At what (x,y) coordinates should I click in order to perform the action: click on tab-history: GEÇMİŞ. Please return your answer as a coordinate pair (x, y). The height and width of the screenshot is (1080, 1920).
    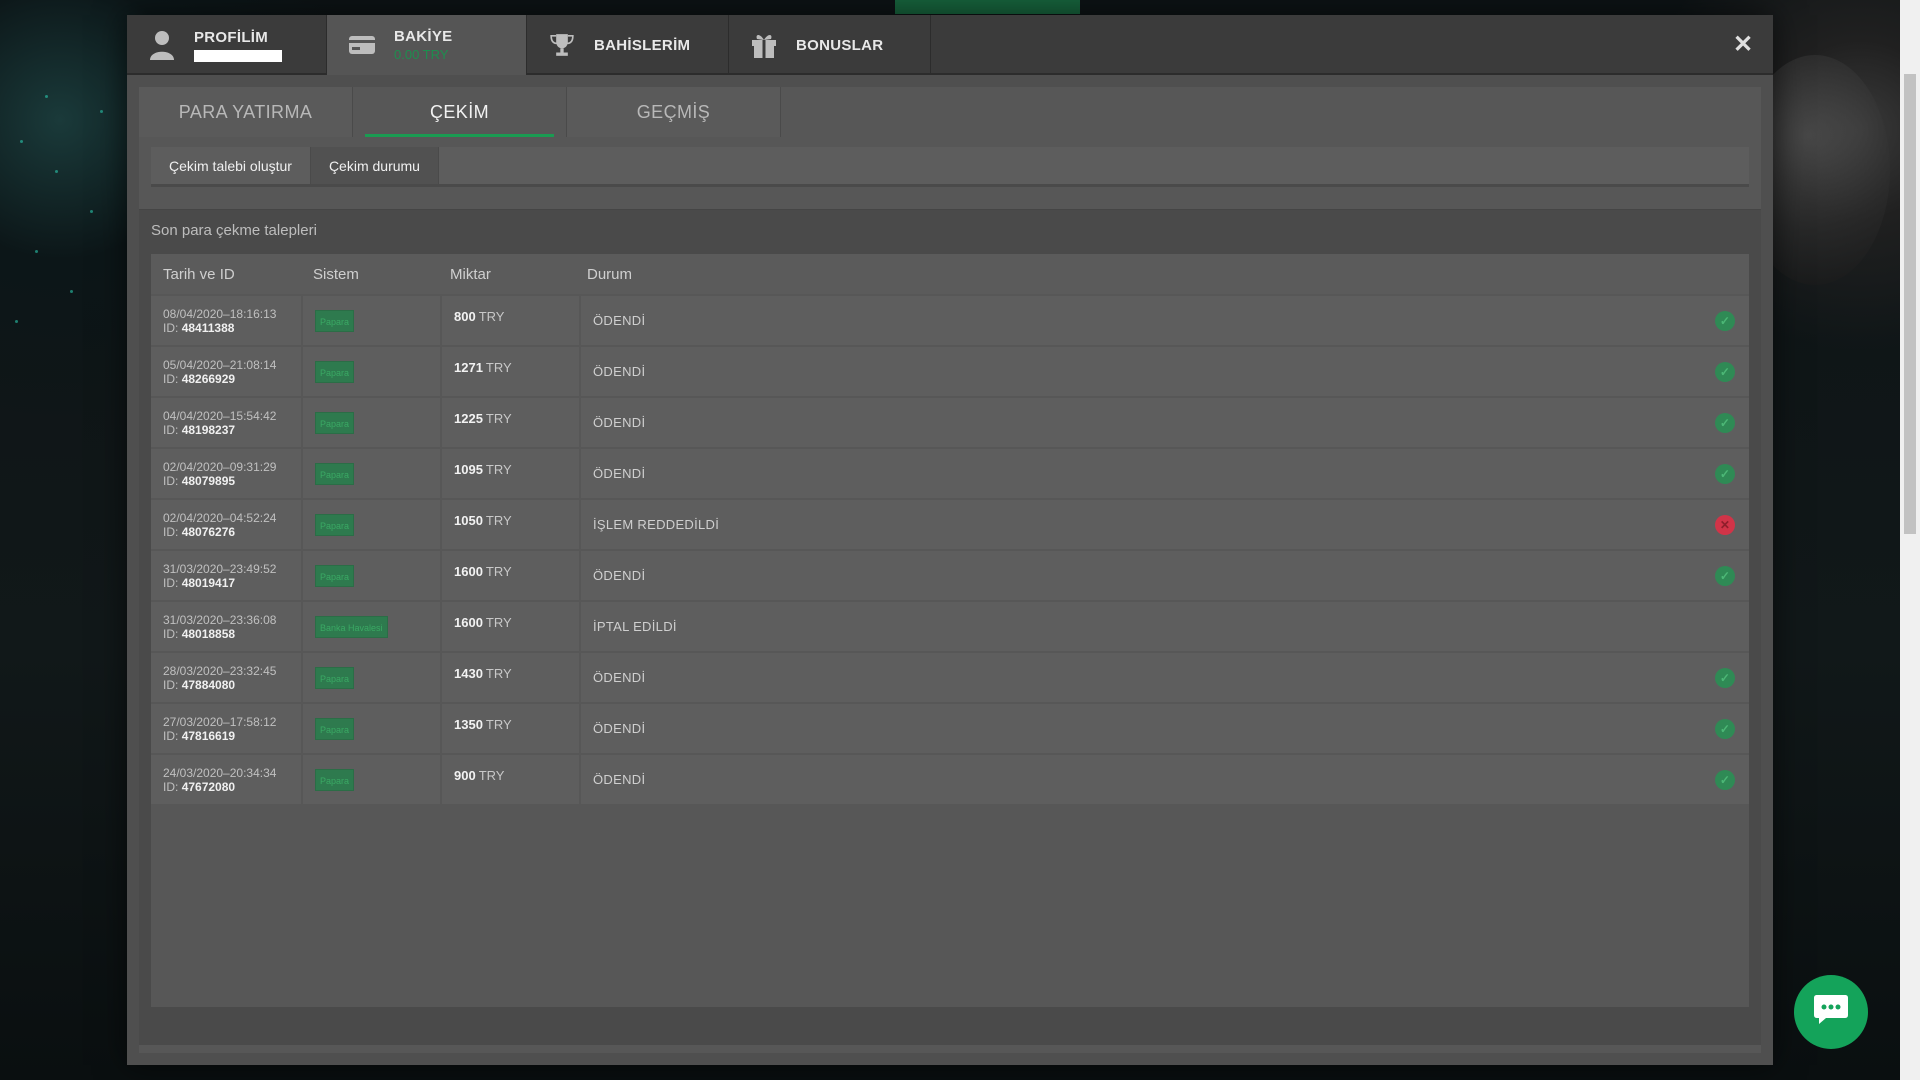
    Looking at the image, I should click on (674, 112).